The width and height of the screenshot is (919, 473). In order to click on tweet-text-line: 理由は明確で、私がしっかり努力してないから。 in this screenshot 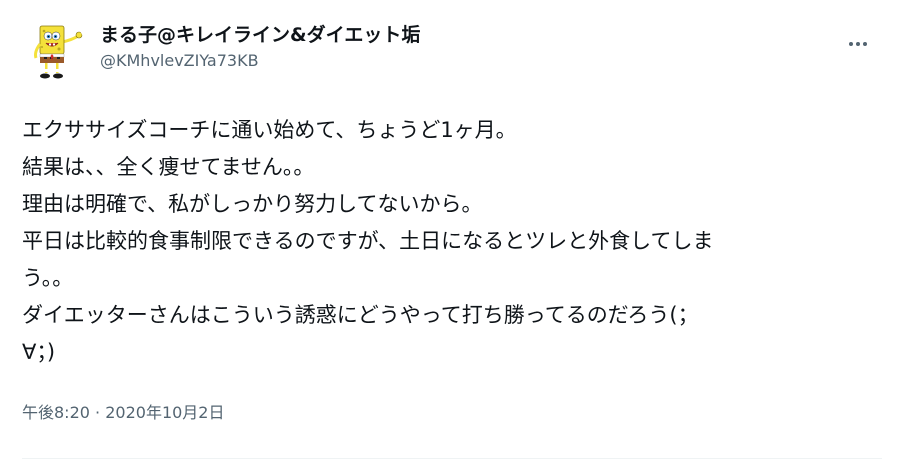, I will do `click(252, 204)`.